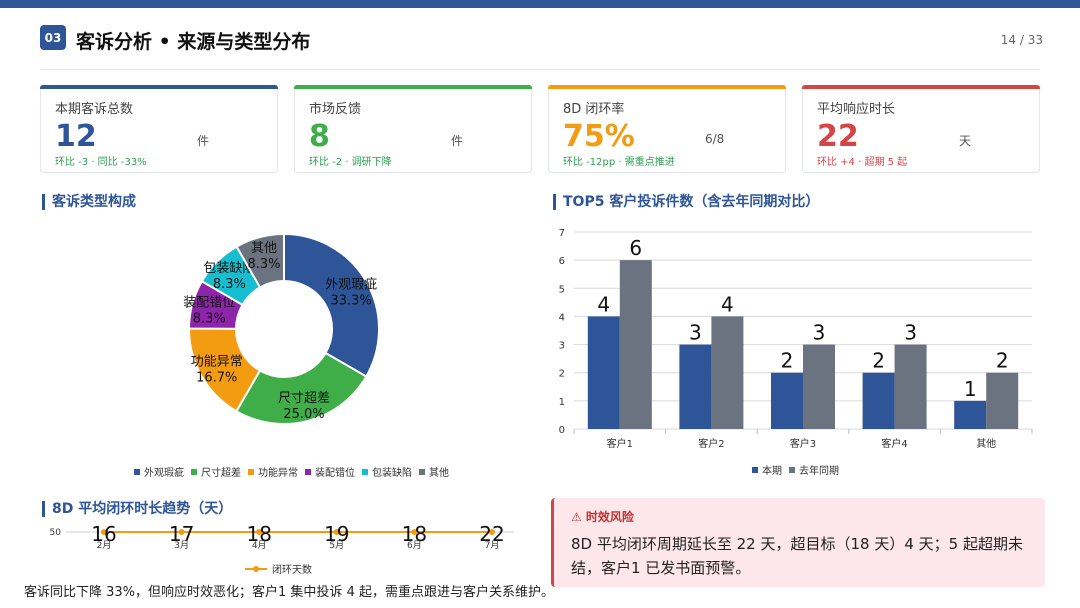  What do you see at coordinates (803, 443) in the screenshot?
I see `bar-xtick-label: 客户3` at bounding box center [803, 443].